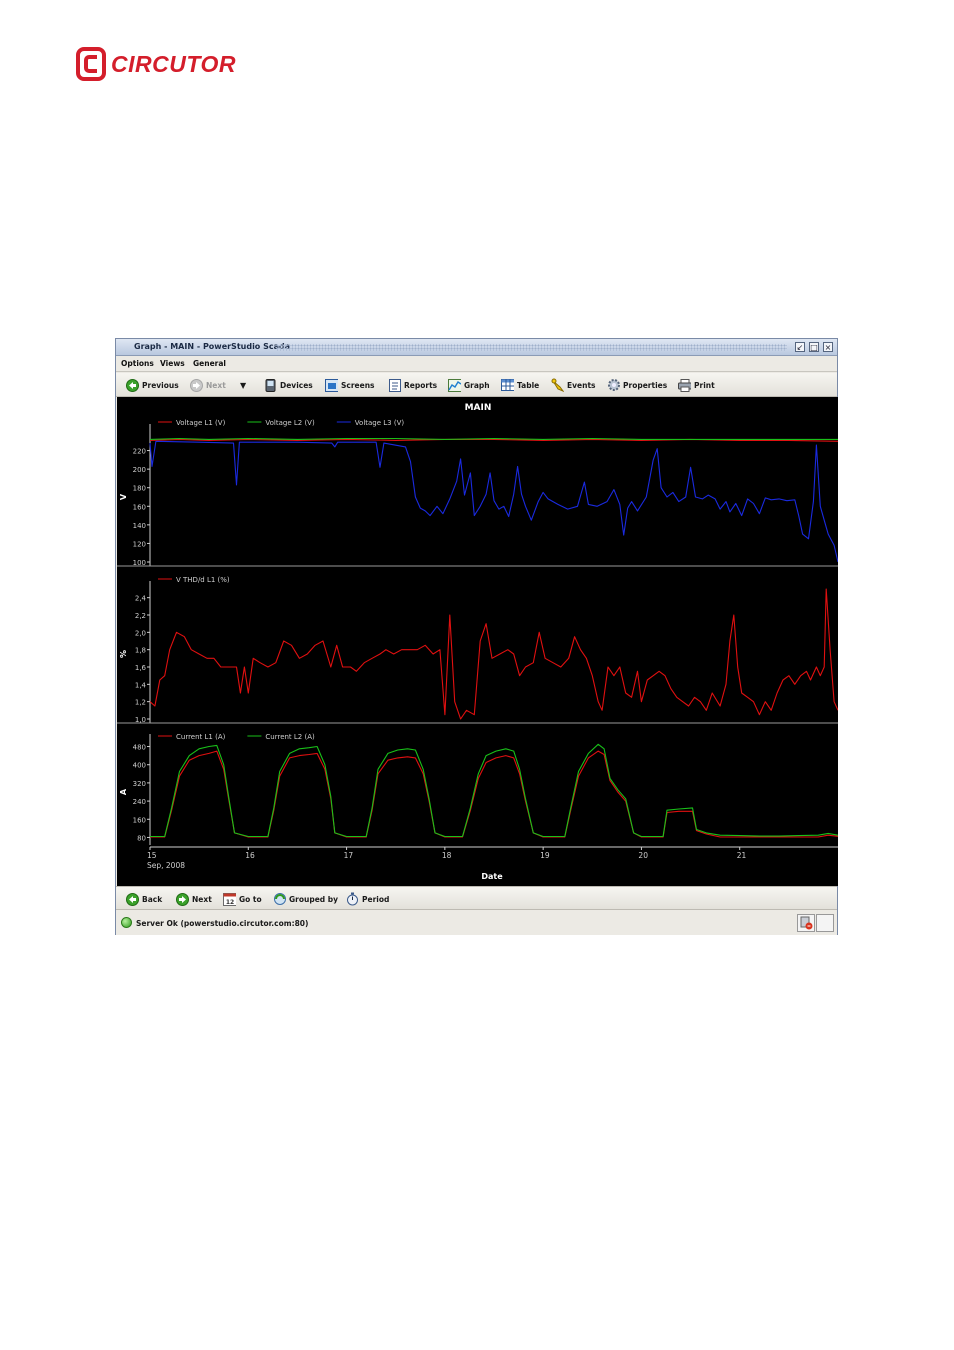 This screenshot has height=1350, width=954. What do you see at coordinates (476, 898) in the screenshot?
I see `navigation-toolbar: Back Next 12 Go to Grouped by Period` at bounding box center [476, 898].